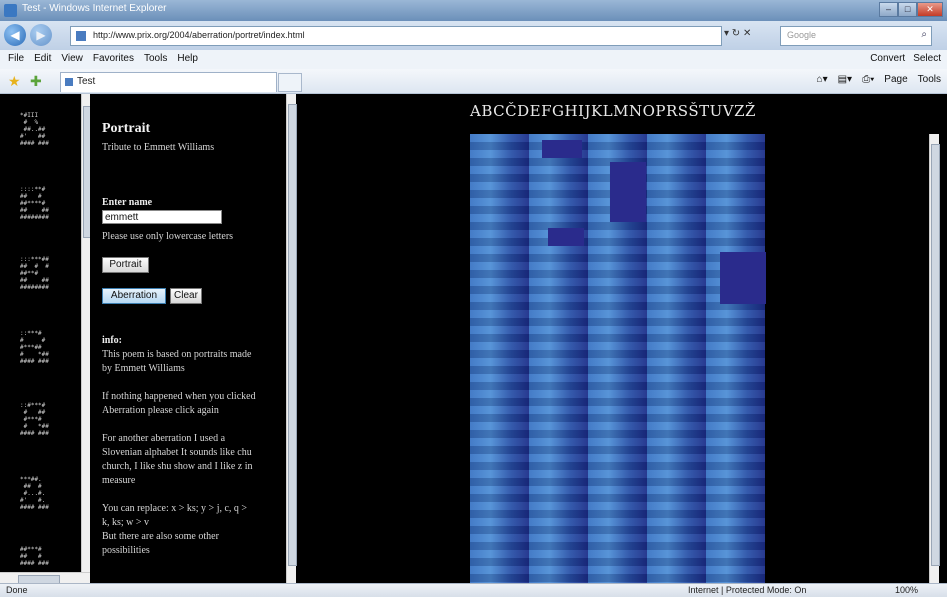  What do you see at coordinates (14, 81) in the screenshot?
I see `favorites-star-icon: ★` at bounding box center [14, 81].